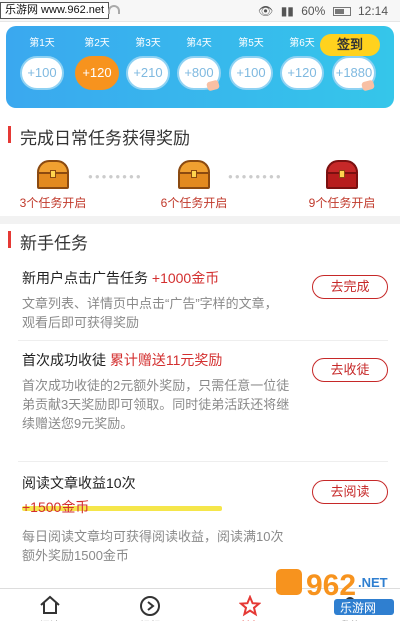 The height and width of the screenshot is (621, 400). Describe the element at coordinates (64, 360) in the screenshot. I see `task-title: 首次成功收徒` at that location.